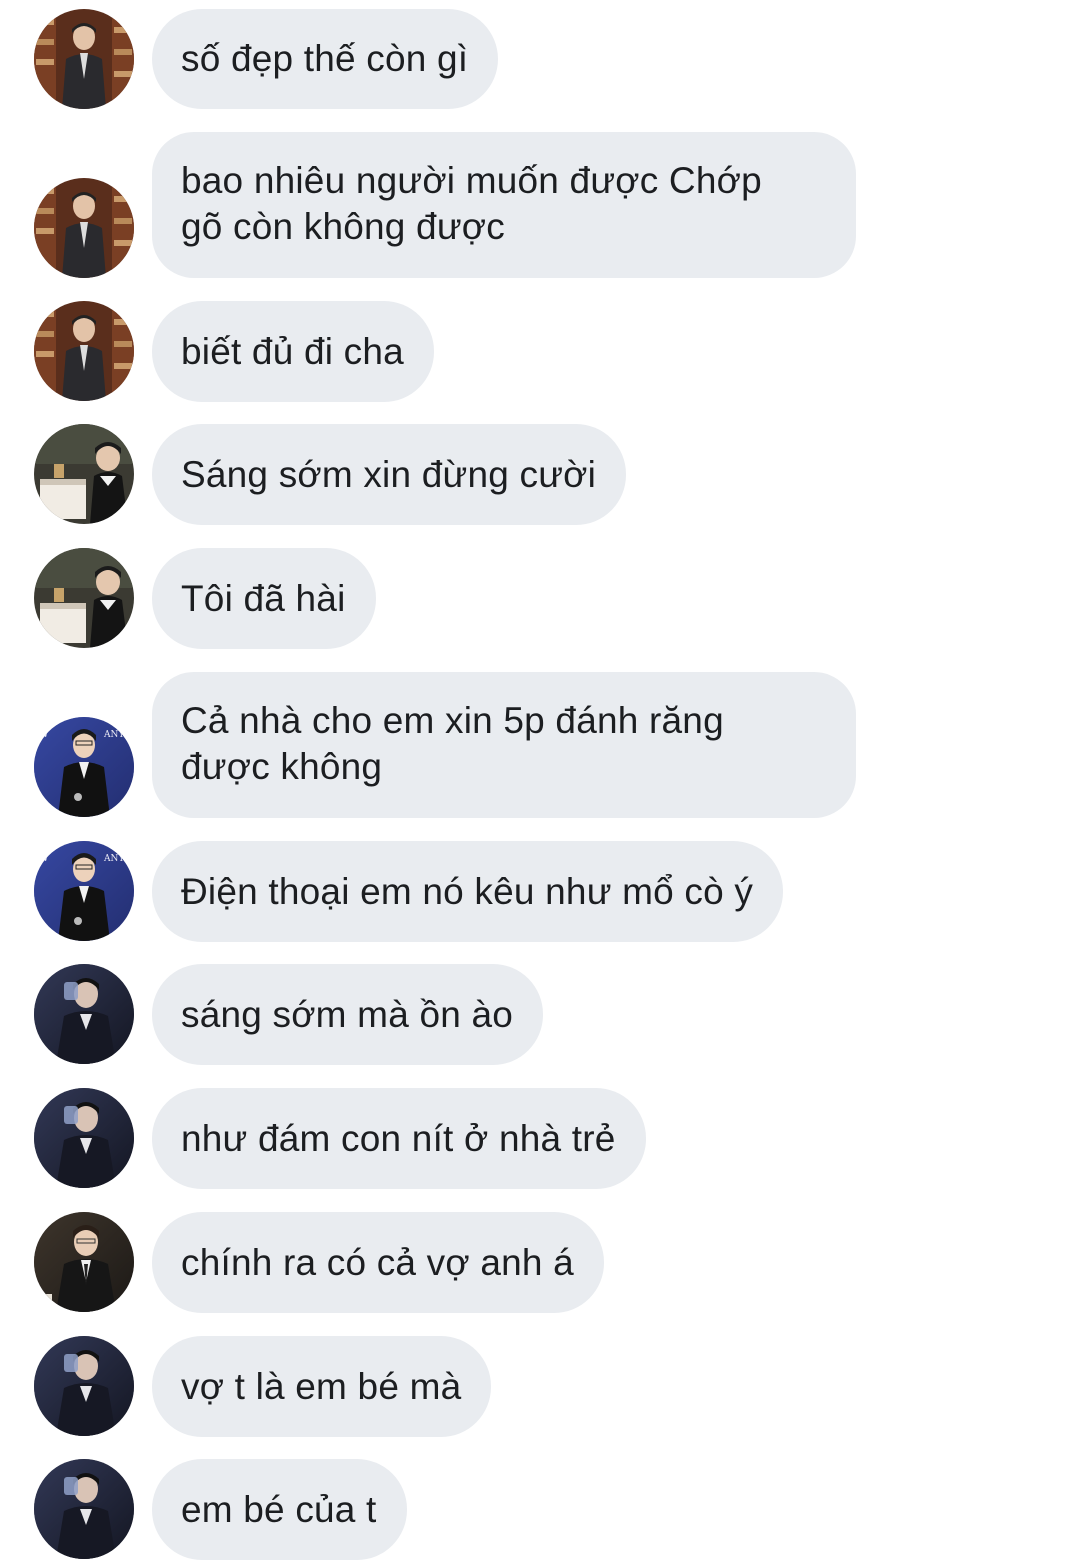 The width and height of the screenshot is (1080, 1566). What do you see at coordinates (348, 1014) in the screenshot?
I see `message-bubble: sáng sớm mà ồn ào` at bounding box center [348, 1014].